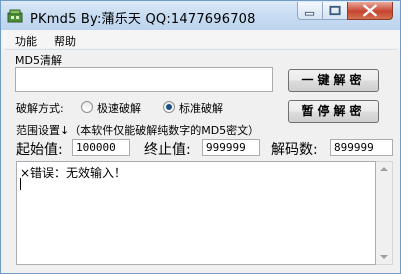  I want to click on menu-bar: 功能 帮助, so click(200, 39).